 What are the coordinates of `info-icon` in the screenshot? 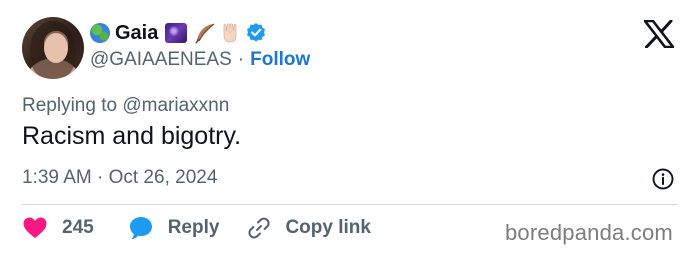 It's located at (663, 179).